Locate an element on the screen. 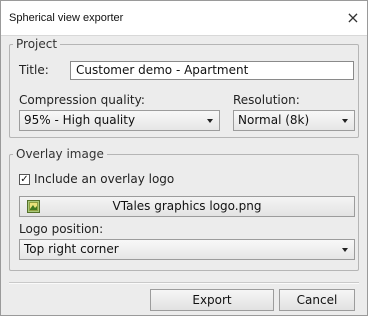 The image size is (368, 316). logo-file-name: VTales graphics logo.png is located at coordinates (187, 206).